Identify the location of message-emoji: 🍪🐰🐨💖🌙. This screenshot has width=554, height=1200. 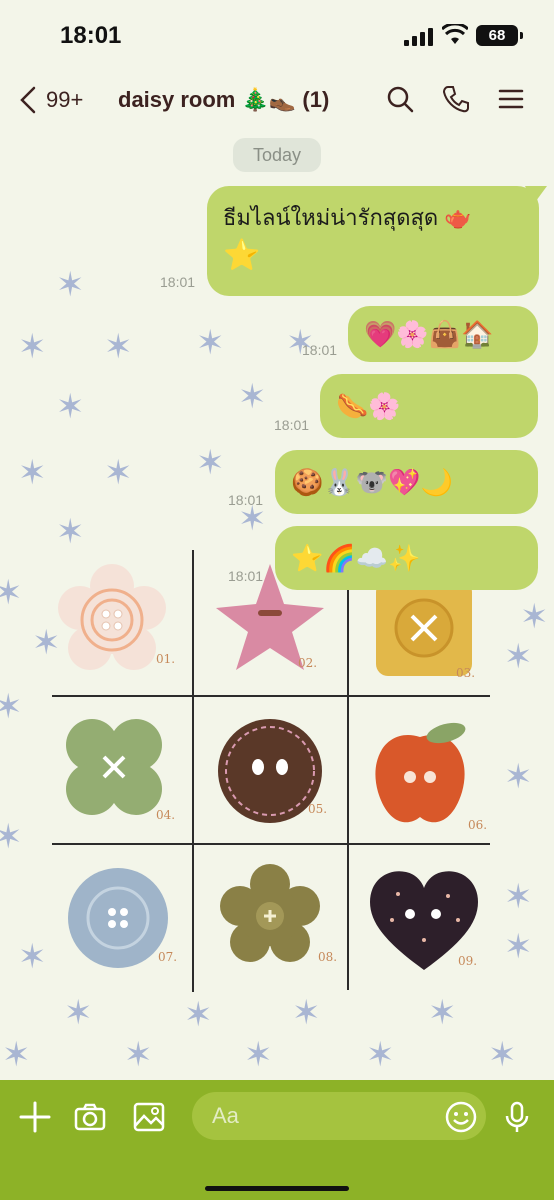
(372, 481).